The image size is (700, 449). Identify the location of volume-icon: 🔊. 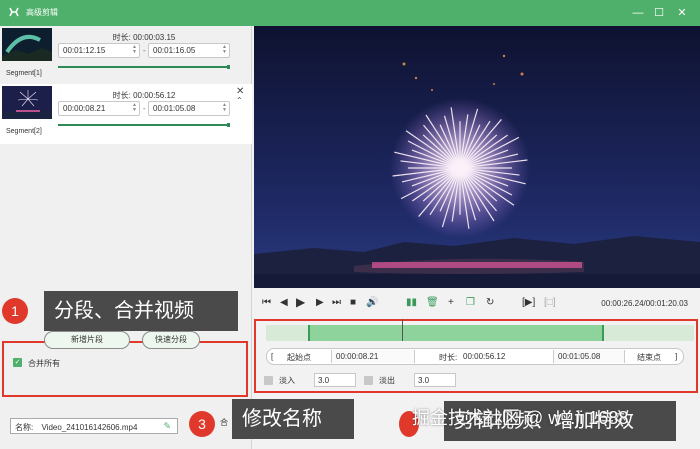
(372, 302).